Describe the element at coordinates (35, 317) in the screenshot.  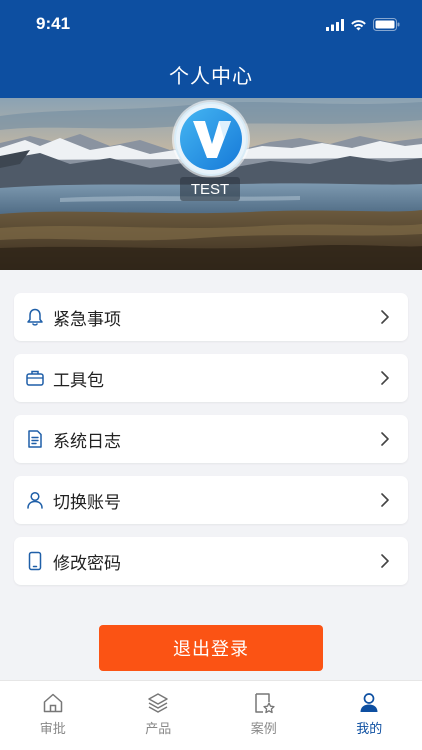
I see `bell-icon` at that location.